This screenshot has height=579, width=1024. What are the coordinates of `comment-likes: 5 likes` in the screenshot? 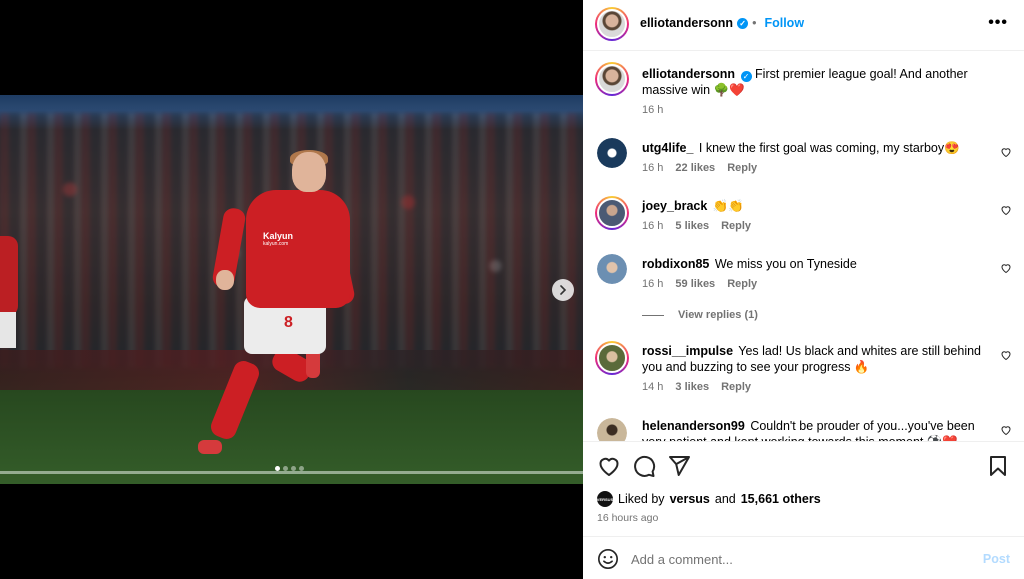 It's located at (692, 226).